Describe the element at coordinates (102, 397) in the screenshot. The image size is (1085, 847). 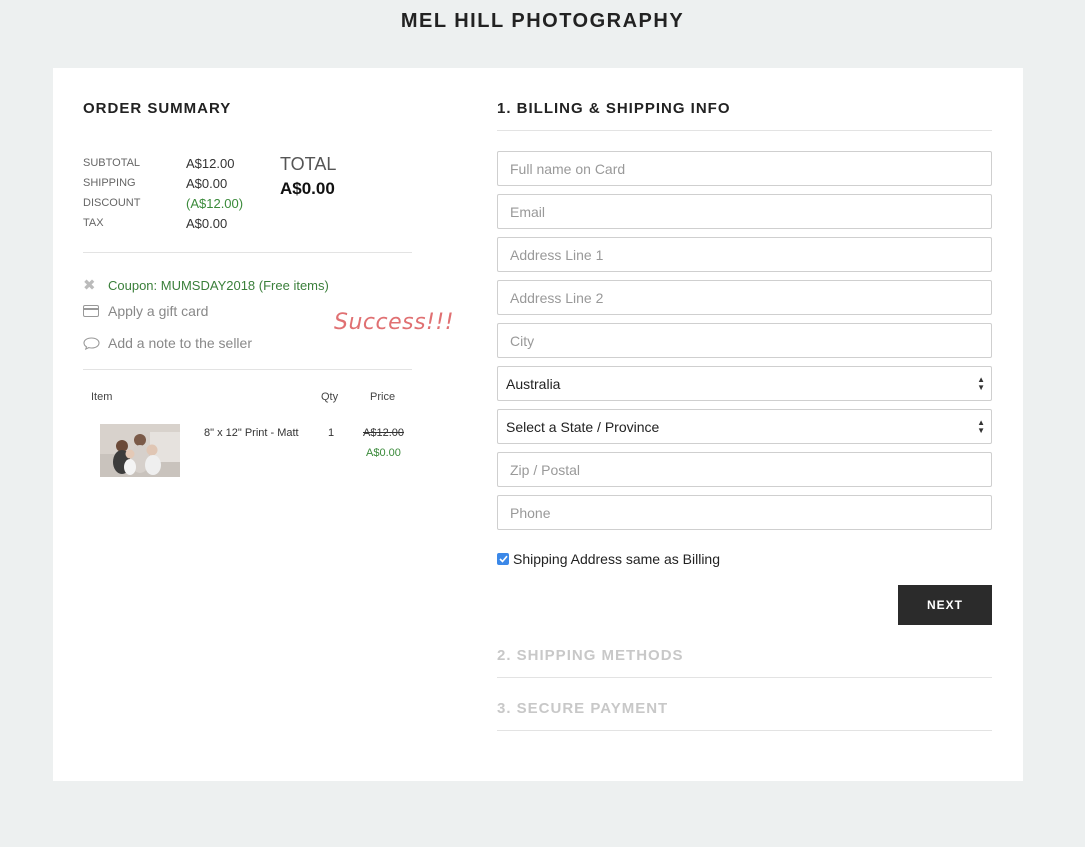
I see `item-column-header: Item` at that location.